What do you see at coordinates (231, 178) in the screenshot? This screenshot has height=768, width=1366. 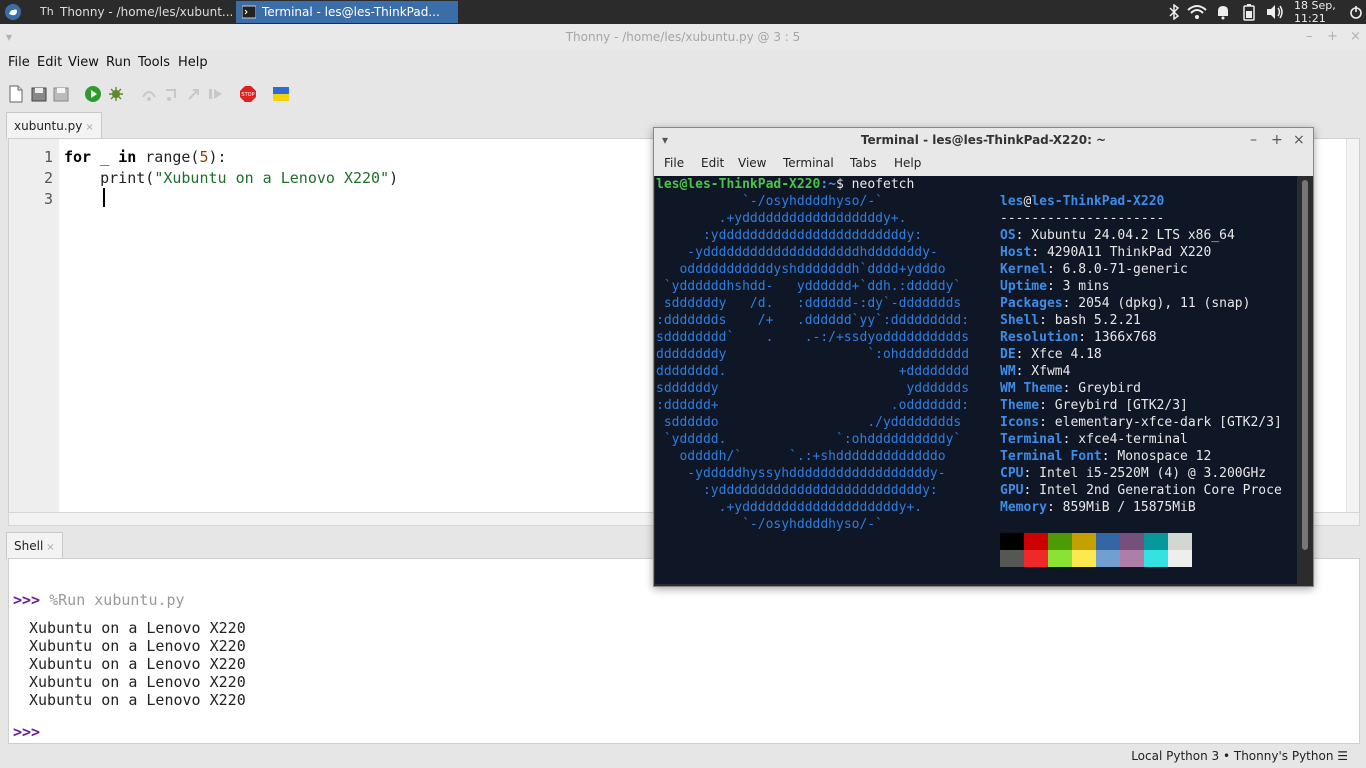 I see `code-line: print("Xubuntu on a Lenovo X220")` at bounding box center [231, 178].